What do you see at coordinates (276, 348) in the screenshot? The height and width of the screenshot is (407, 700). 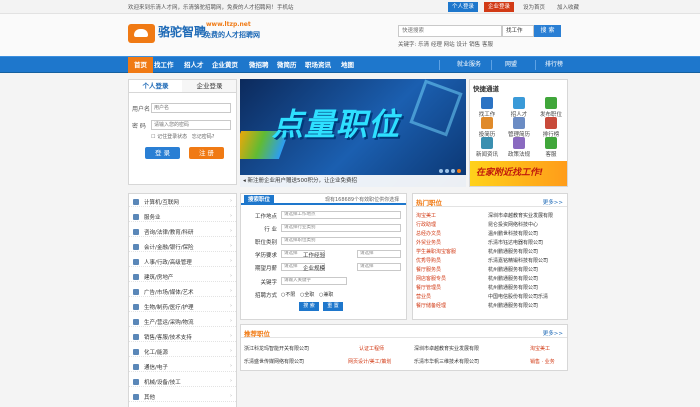 I see `company-name: 浙江科龙玛智能开关有限公司` at bounding box center [276, 348].